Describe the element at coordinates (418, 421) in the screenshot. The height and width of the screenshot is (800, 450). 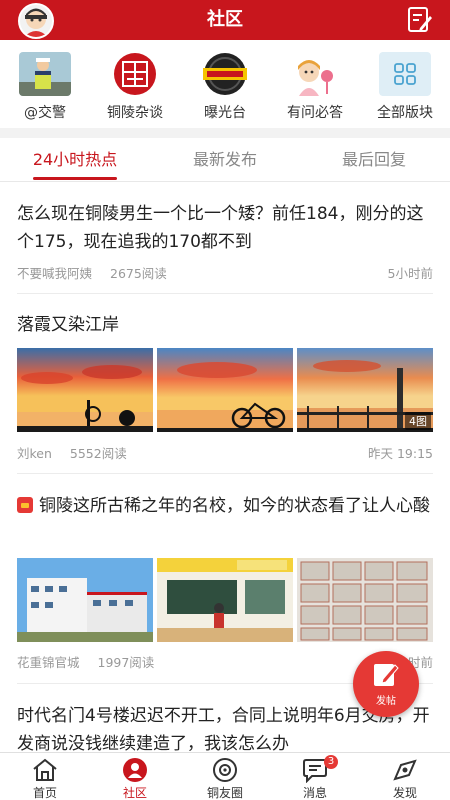
I see `image-count-badge: 4图` at that location.